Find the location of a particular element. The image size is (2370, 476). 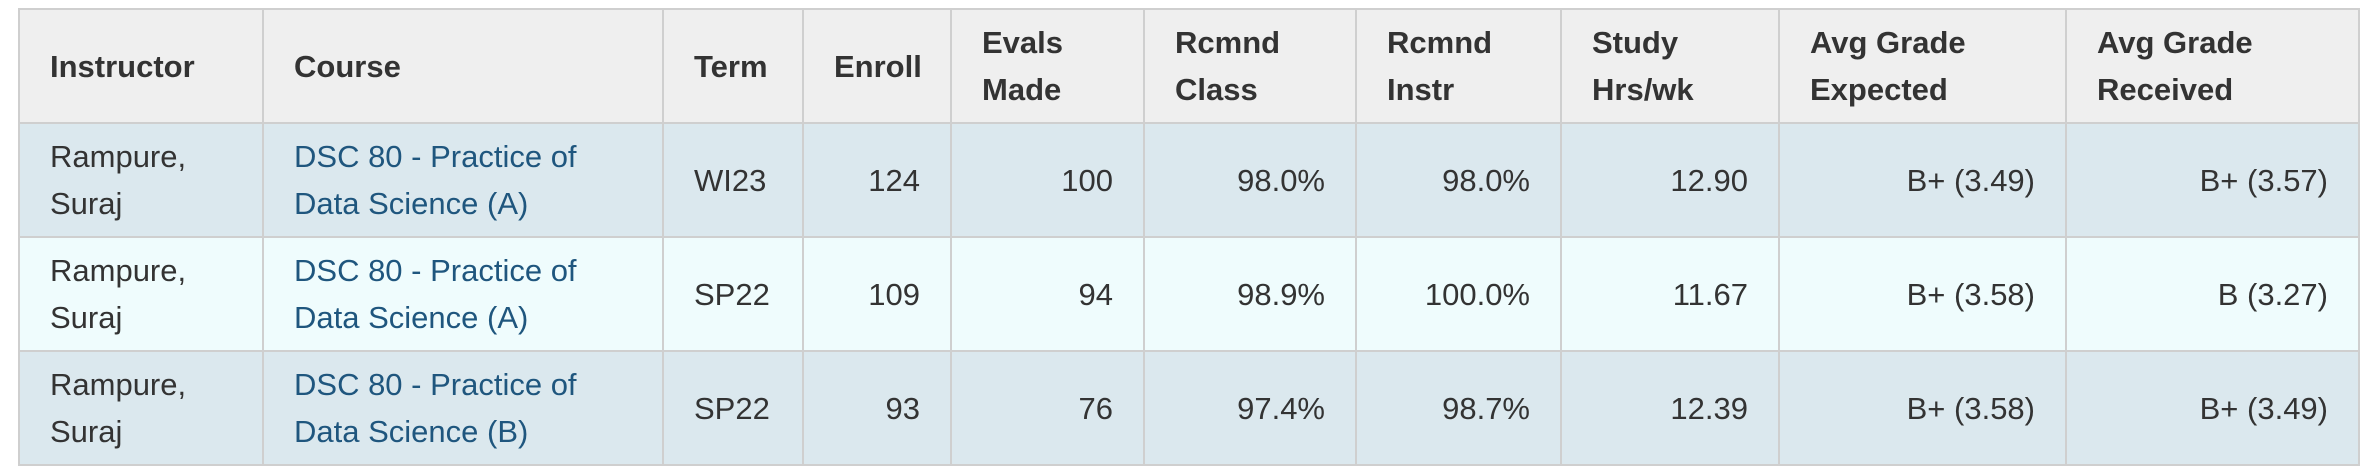

cell-enroll: 124 is located at coordinates (877, 180).